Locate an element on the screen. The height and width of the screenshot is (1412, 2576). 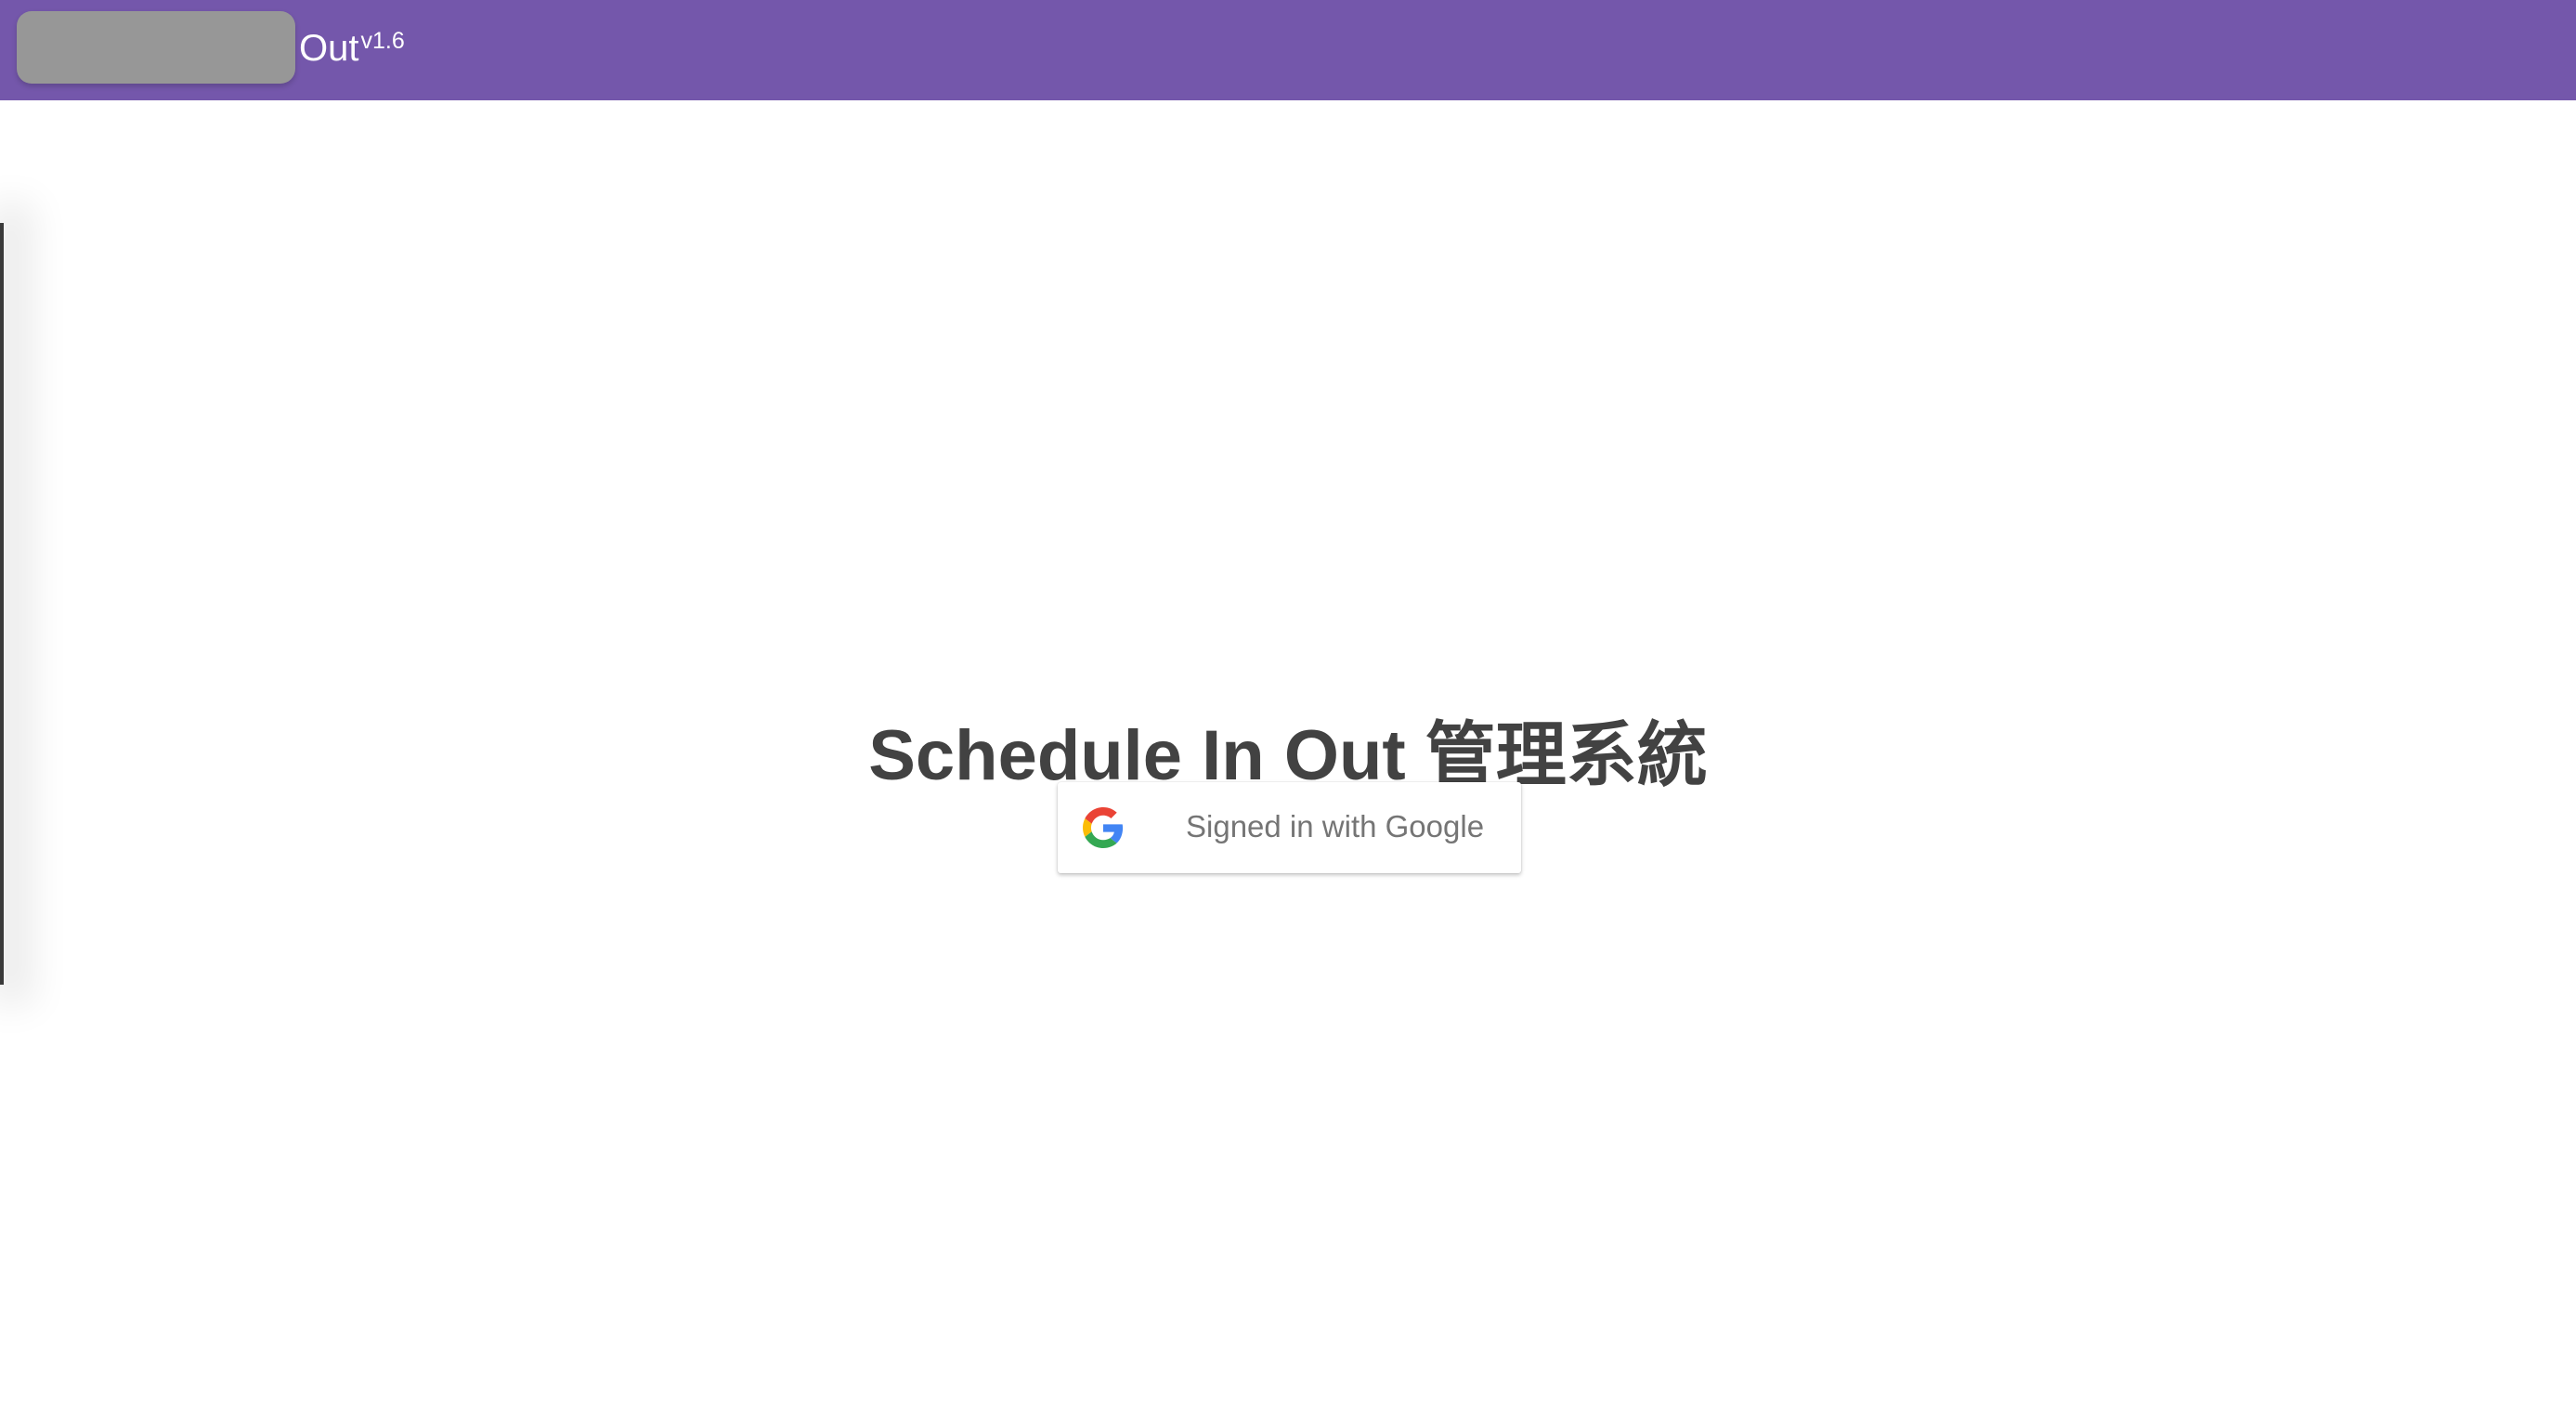
google-g-icon is located at coordinates (1103, 827).